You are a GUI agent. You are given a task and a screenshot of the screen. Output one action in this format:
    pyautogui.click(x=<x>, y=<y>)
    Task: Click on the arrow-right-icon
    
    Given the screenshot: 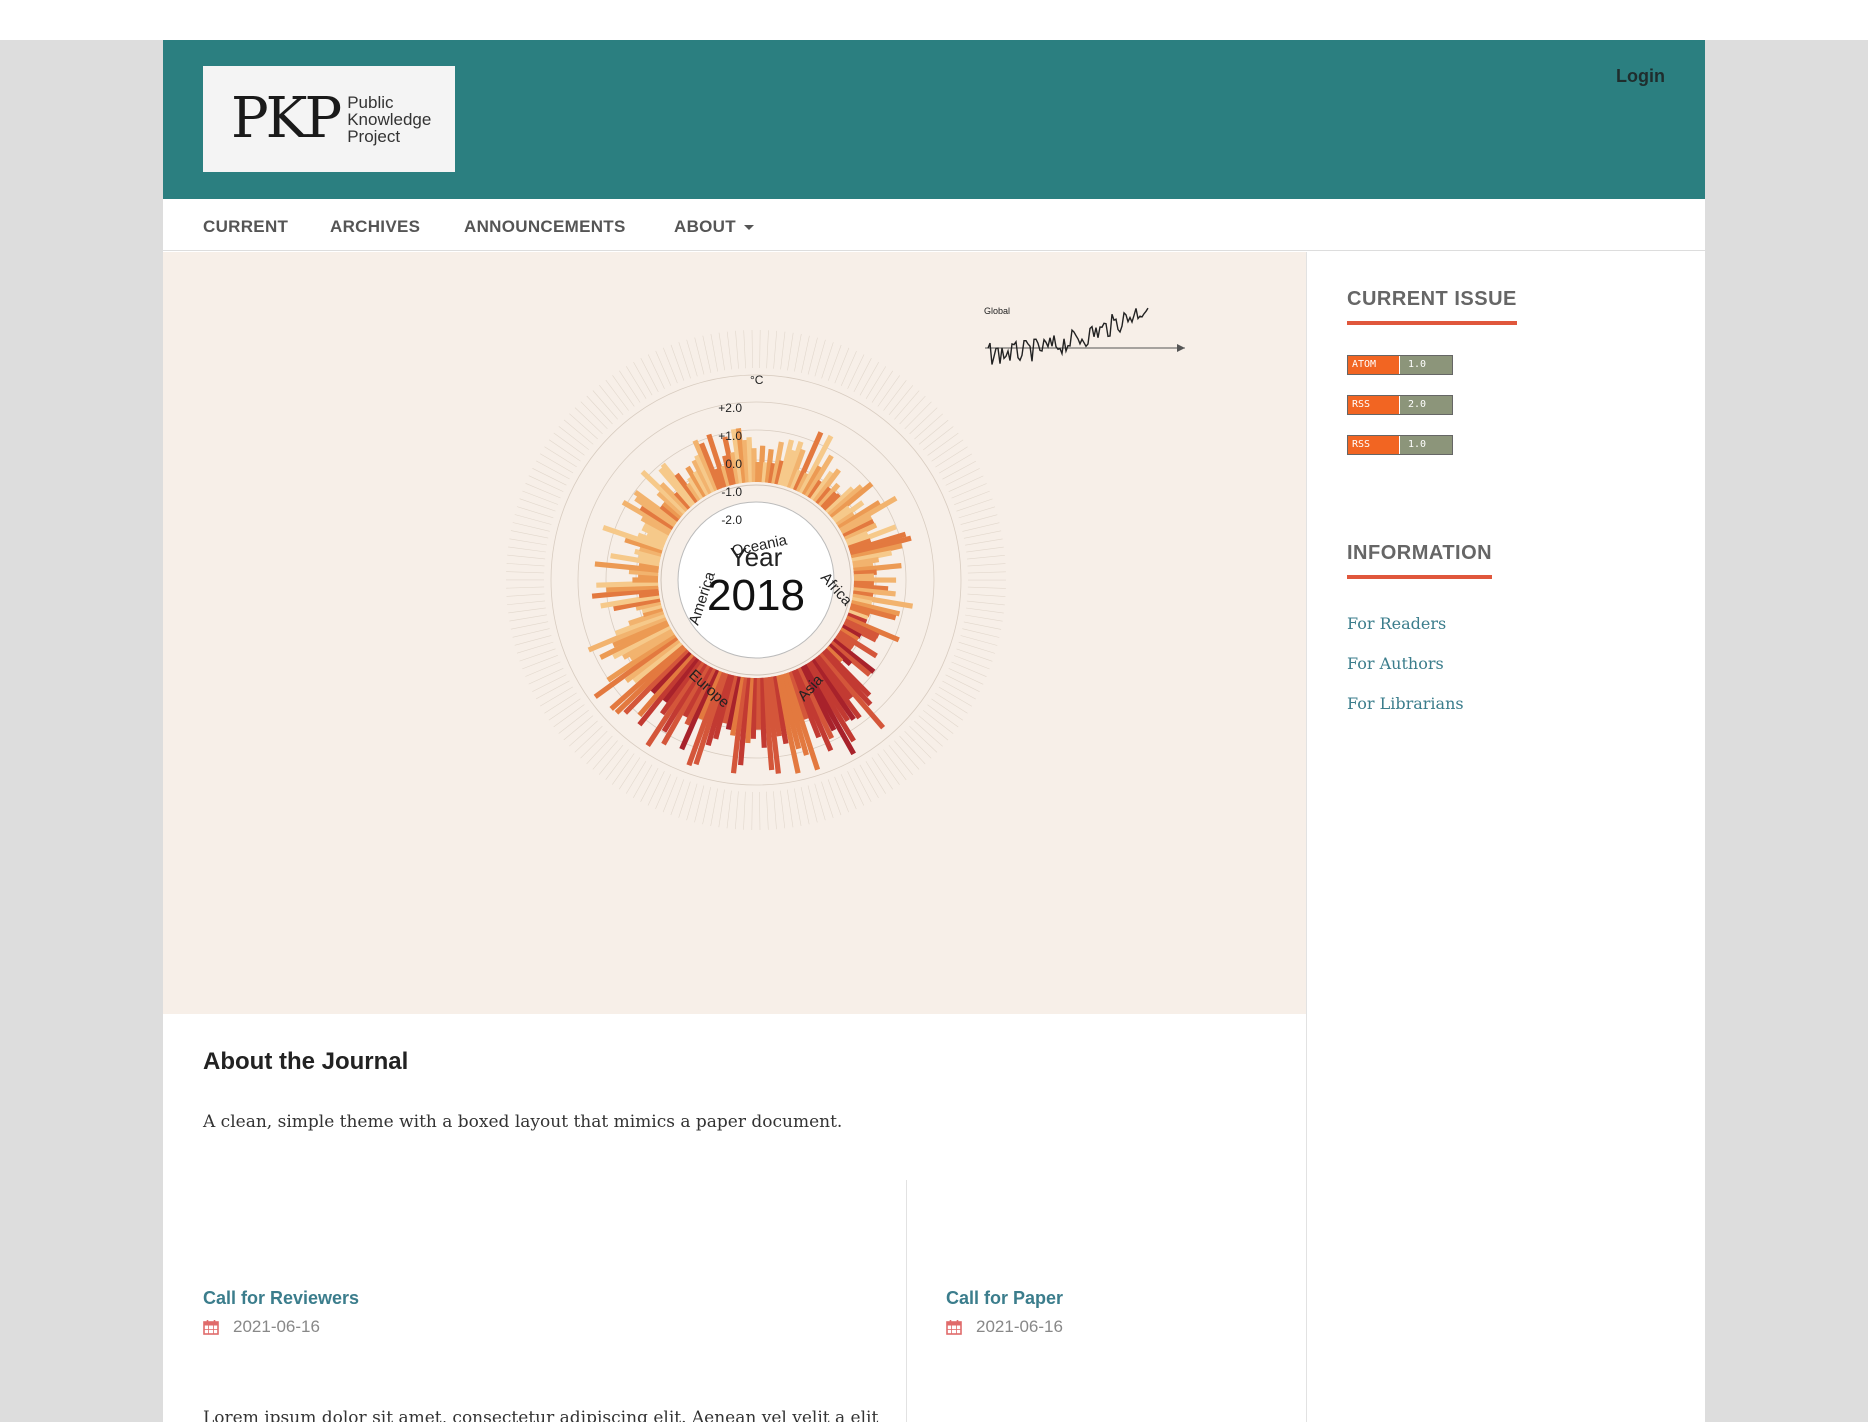 What is the action you would take?
    pyautogui.click(x=1181, y=348)
    